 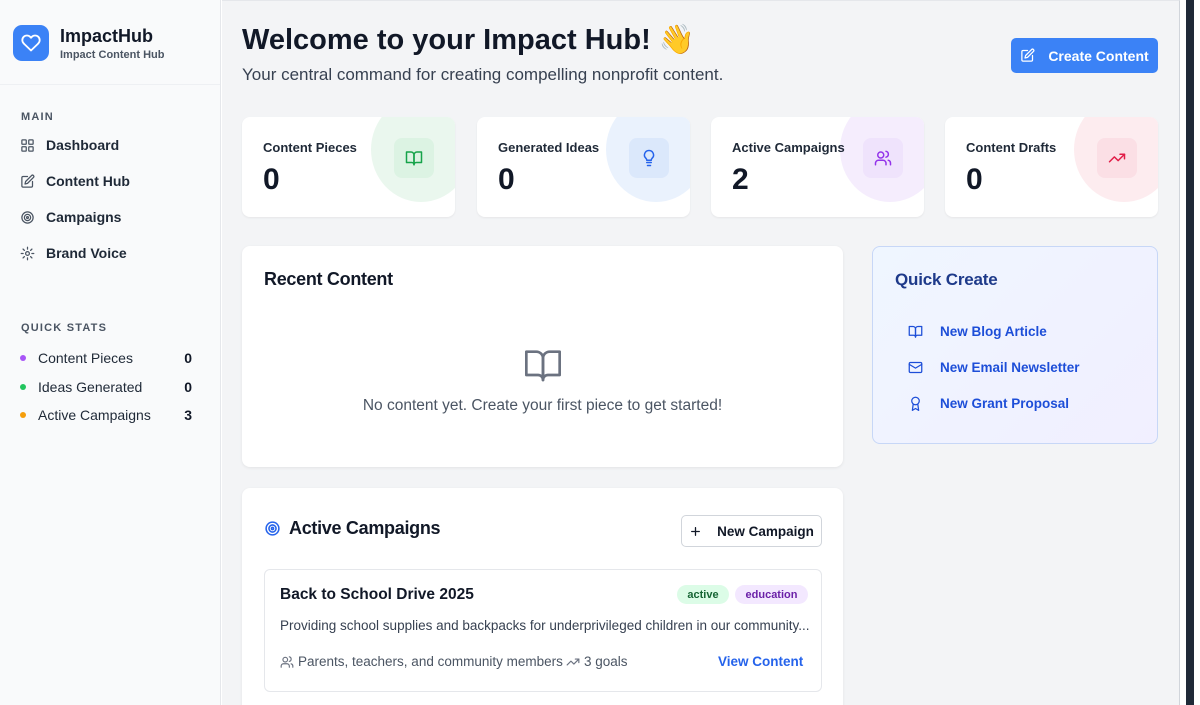 I want to click on new-email-newsletter-link: New Email Newsletter, so click(x=994, y=367).